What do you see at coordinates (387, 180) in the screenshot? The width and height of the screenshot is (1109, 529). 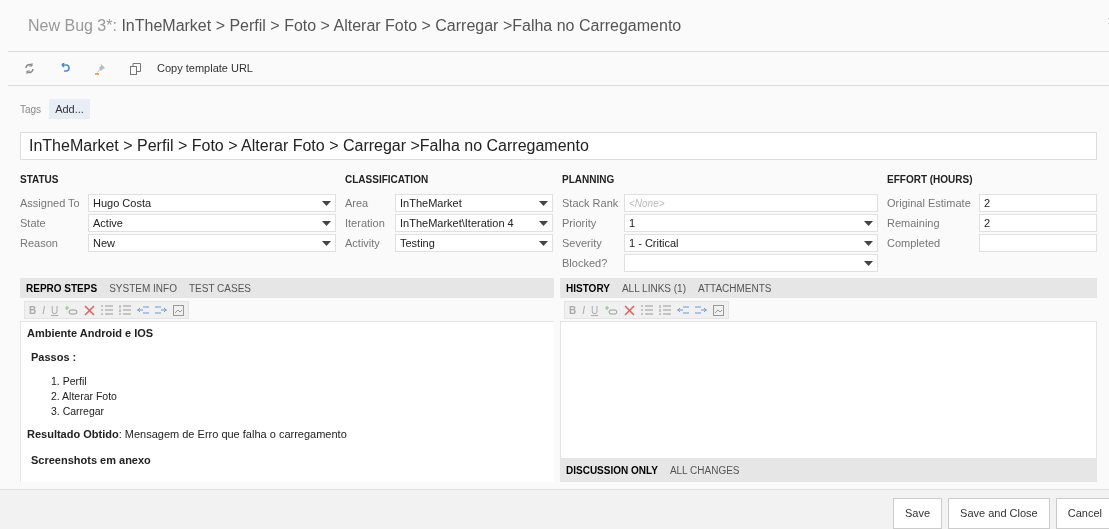 I see `section-heading: CLASSIFICATION` at bounding box center [387, 180].